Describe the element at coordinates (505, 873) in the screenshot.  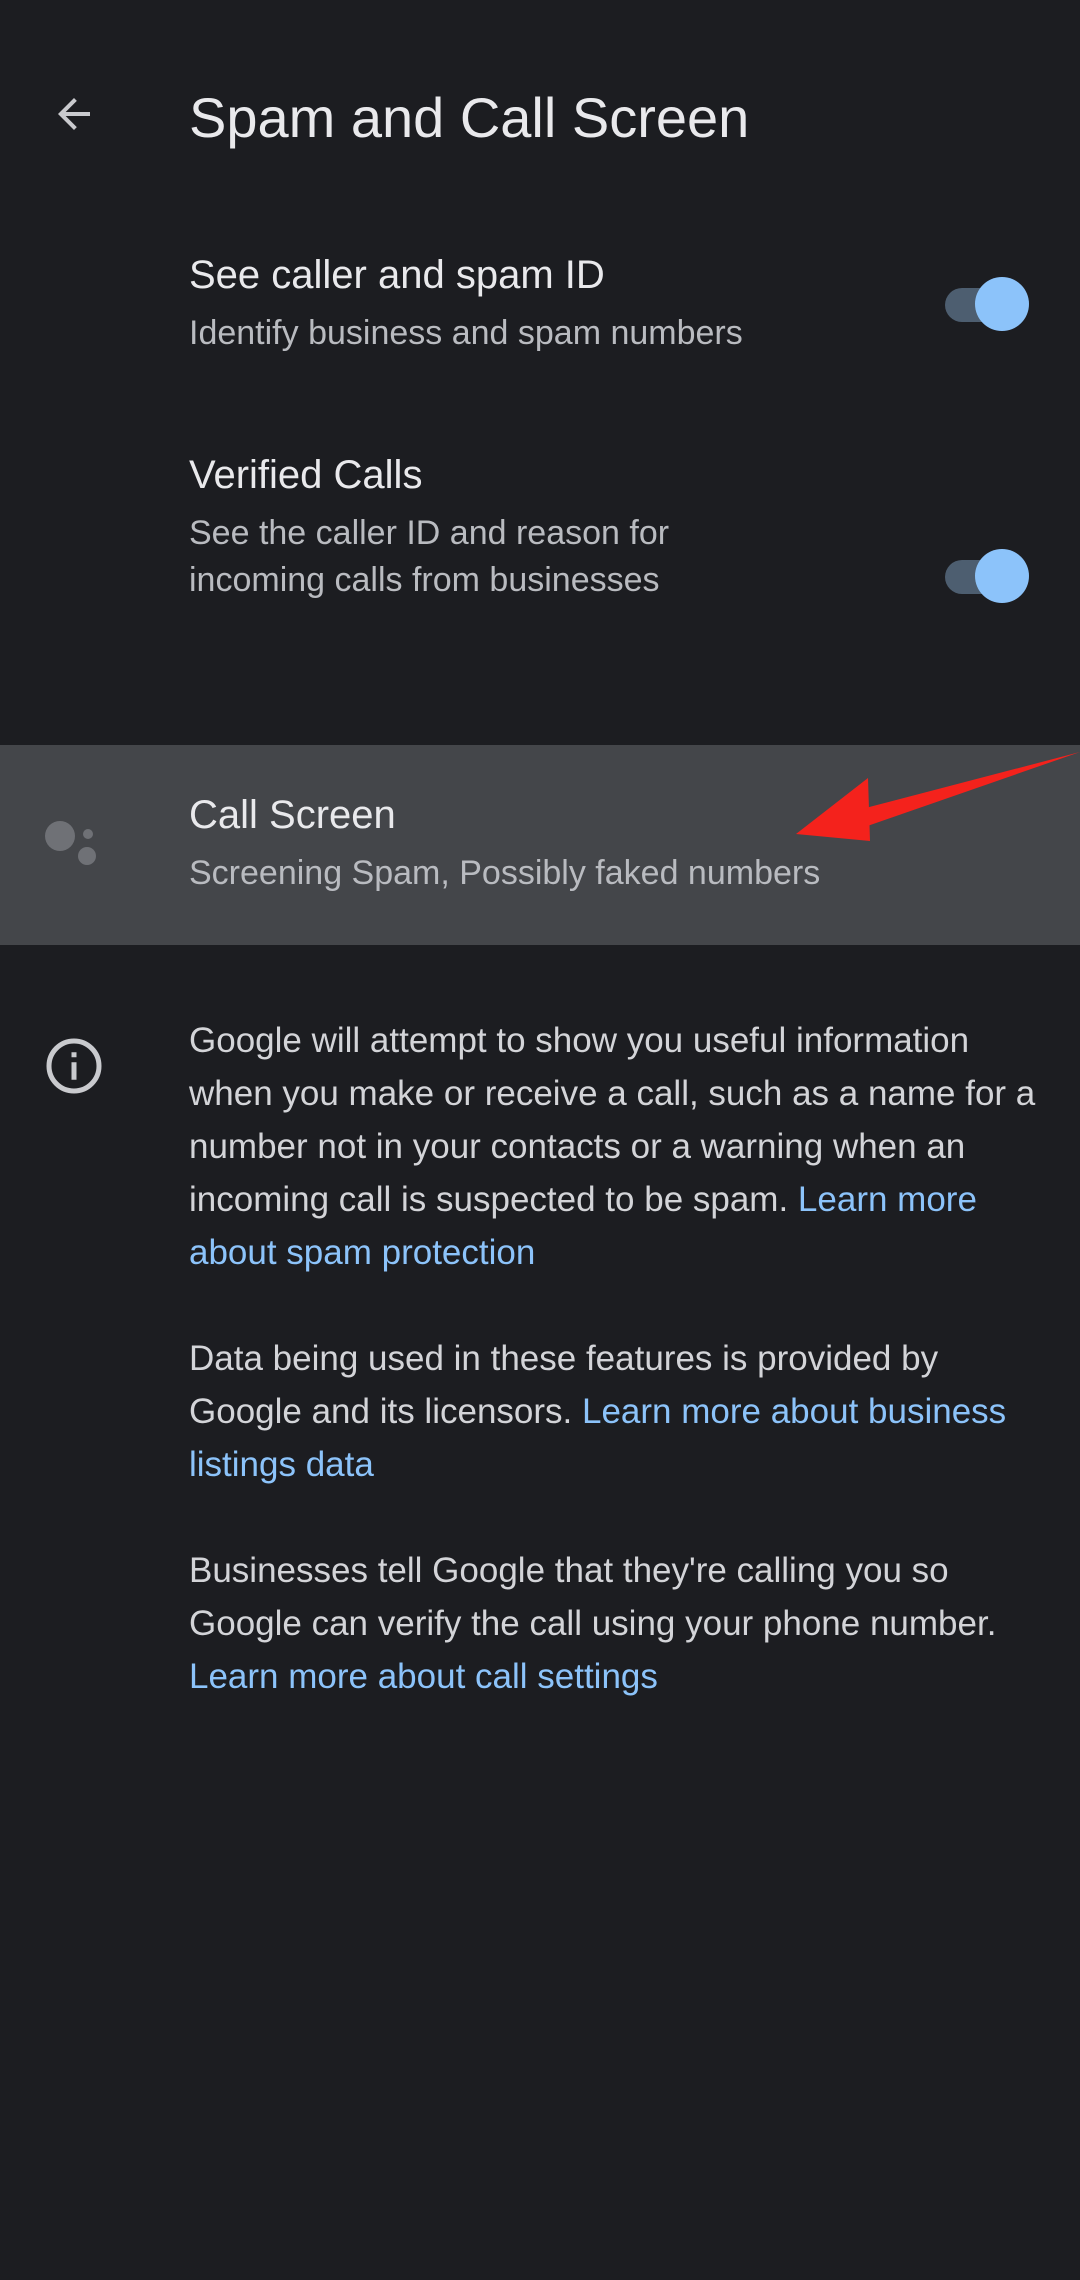
I see `setting-subtitle: Screening Spam, Possibly faked numbers` at that location.